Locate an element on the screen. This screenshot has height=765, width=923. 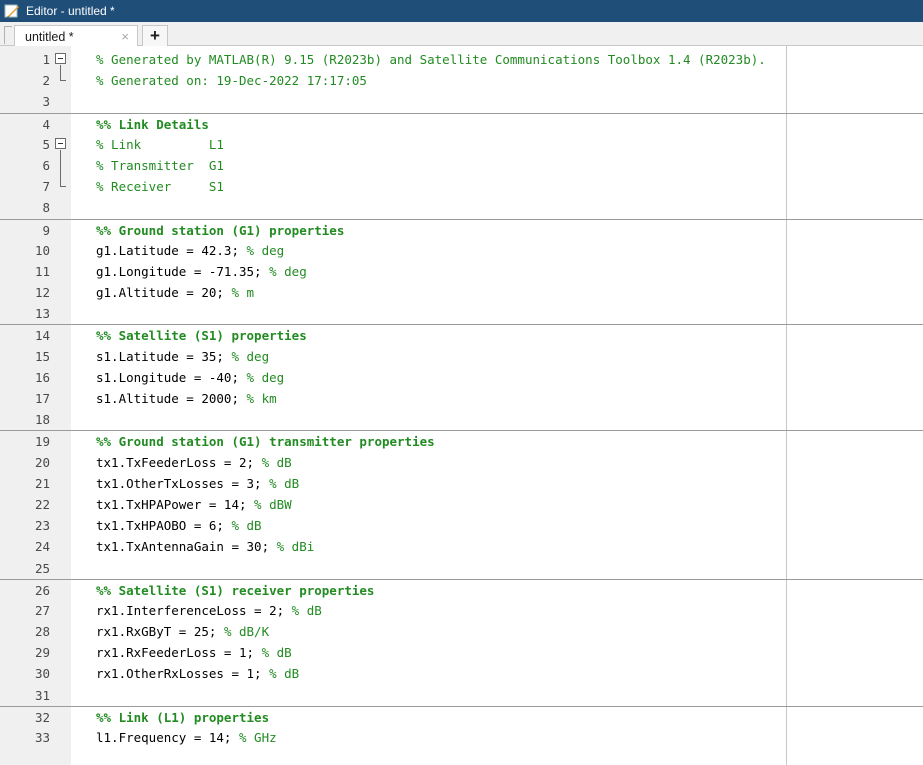
line-number: 10 is located at coordinates (42, 250).